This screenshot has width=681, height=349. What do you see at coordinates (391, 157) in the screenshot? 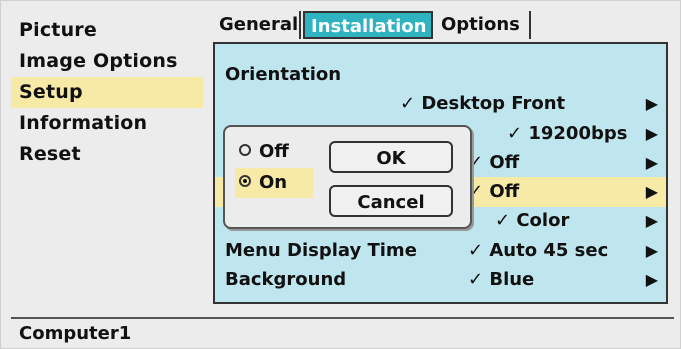
I see `ok-button: OK` at bounding box center [391, 157].